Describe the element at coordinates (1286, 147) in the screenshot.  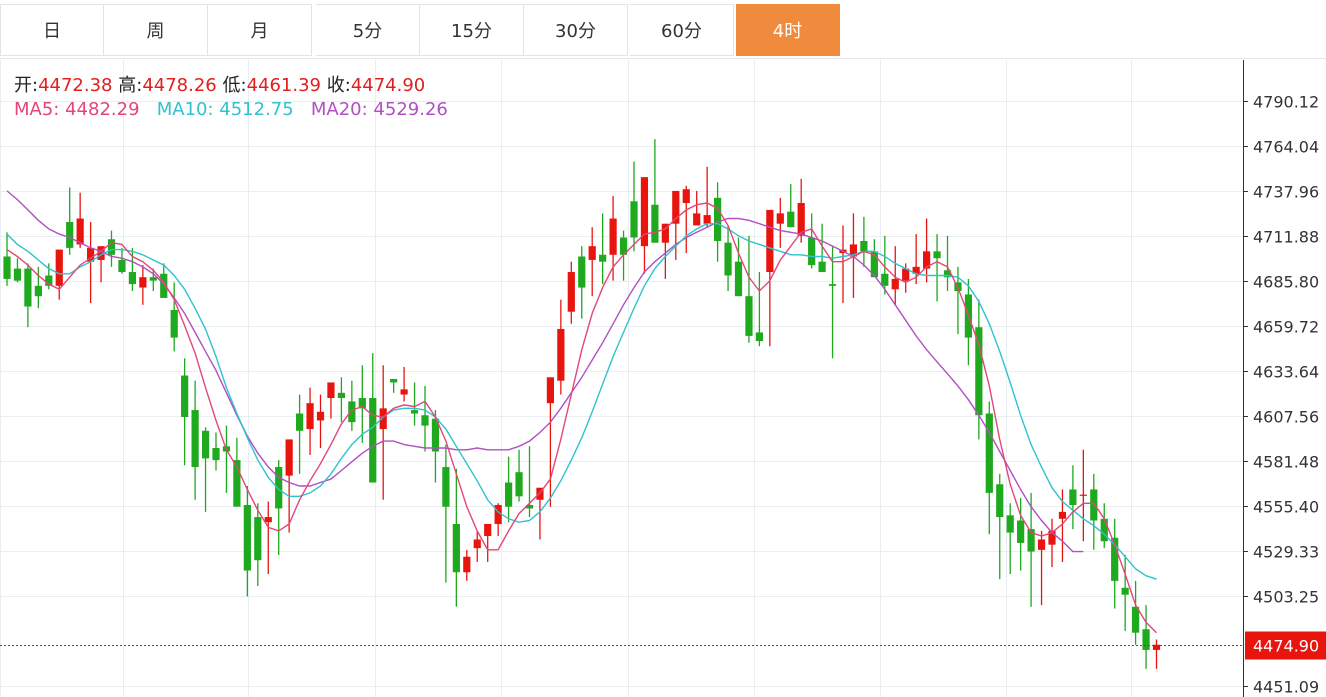
I see `y-tick-label: 4764.04` at that location.